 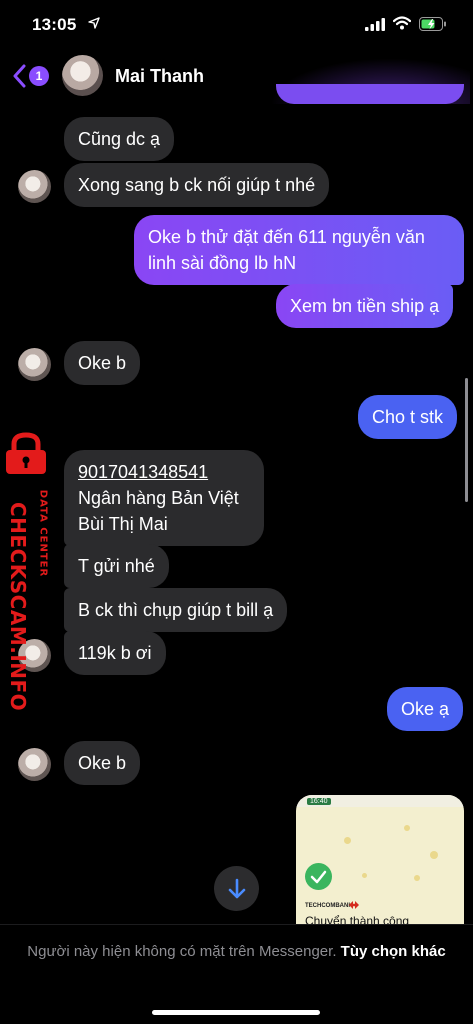 I want to click on lock-icon, so click(x=26, y=453).